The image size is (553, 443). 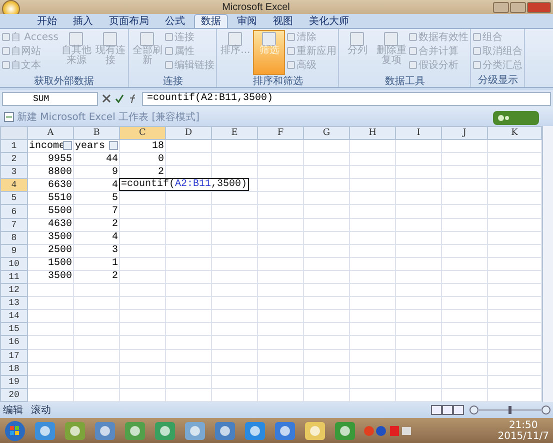 What do you see at coordinates (14, 237) in the screenshot?
I see `row-header: 8` at bounding box center [14, 237].